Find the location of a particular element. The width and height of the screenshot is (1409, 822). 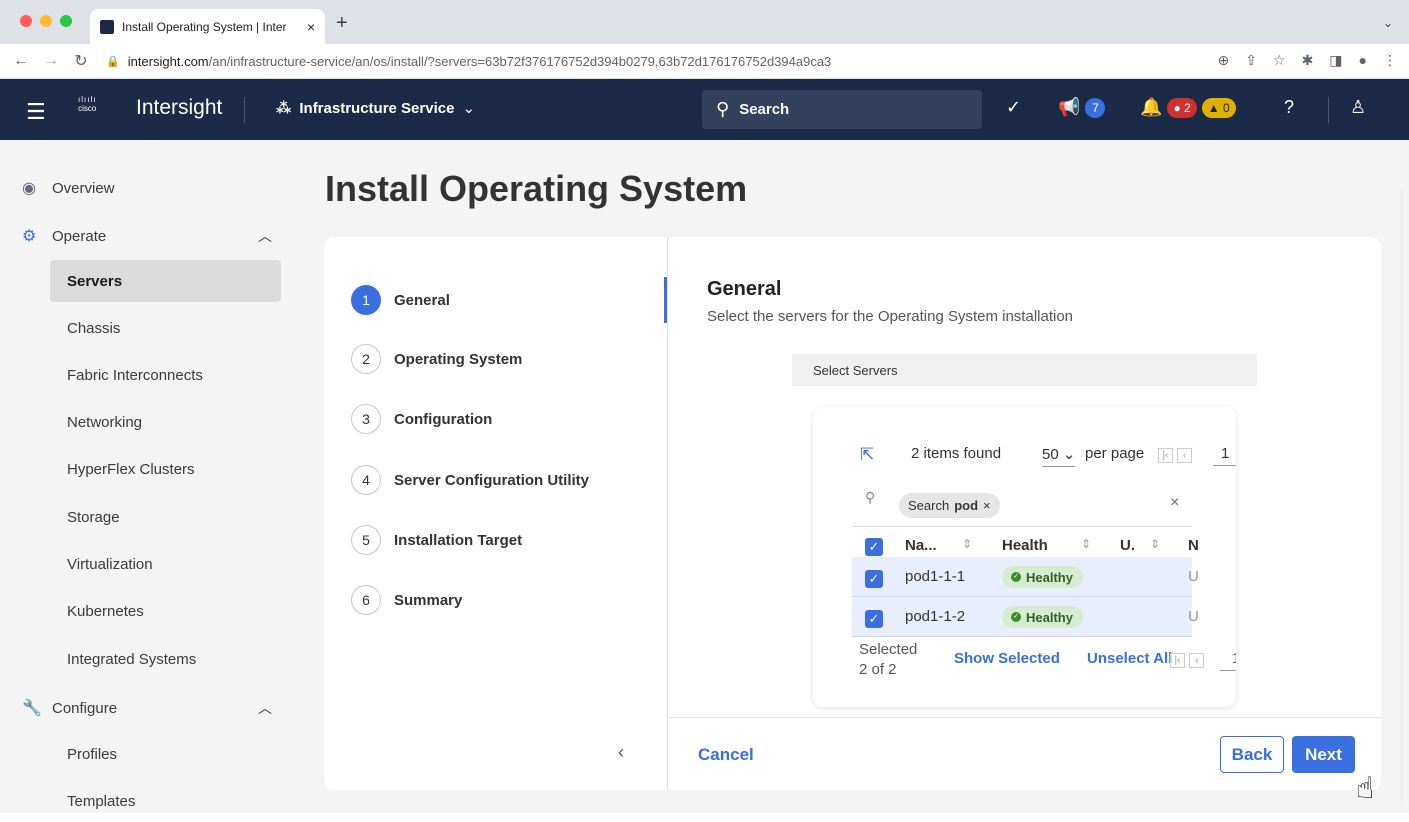

zoom-icon: ⊕ is located at coordinates (1224, 60).